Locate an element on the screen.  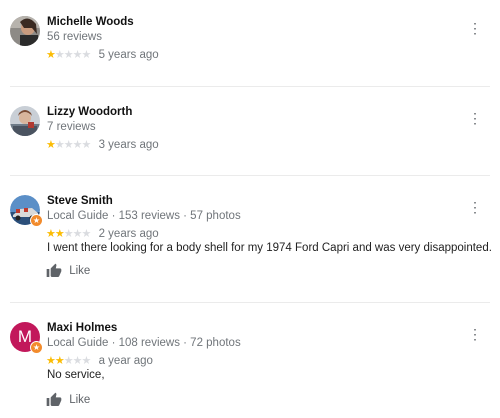
review-time: 2 years ago is located at coordinates (128, 233).